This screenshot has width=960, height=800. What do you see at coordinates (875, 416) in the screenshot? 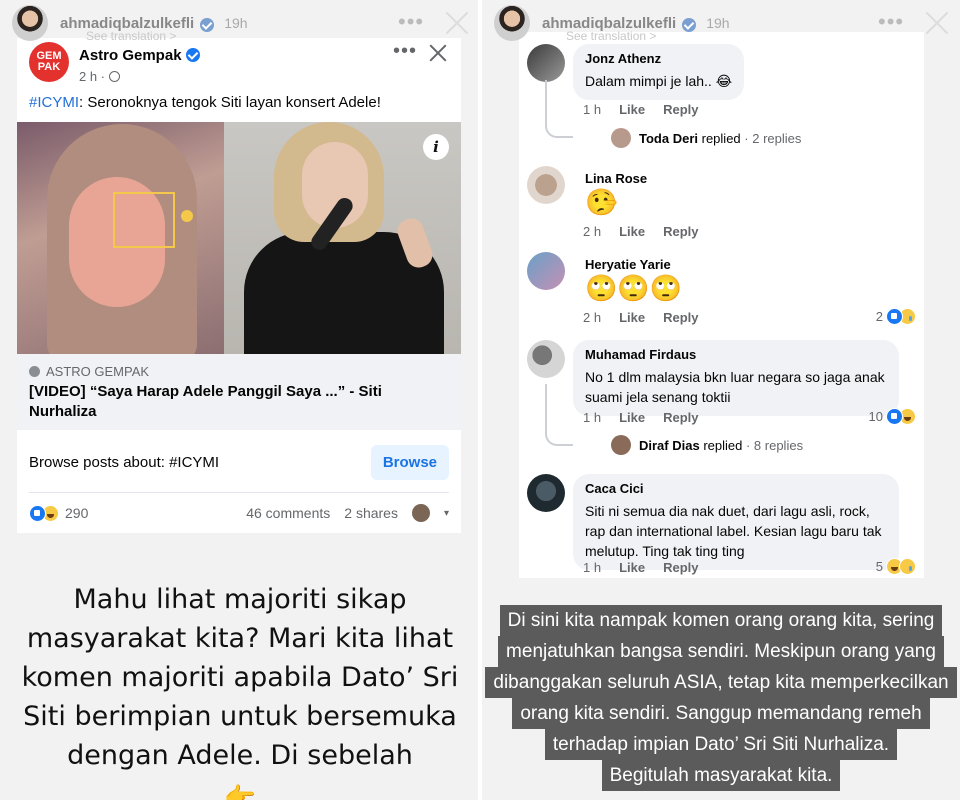
I see `comment-reaction-count: 10` at bounding box center [875, 416].